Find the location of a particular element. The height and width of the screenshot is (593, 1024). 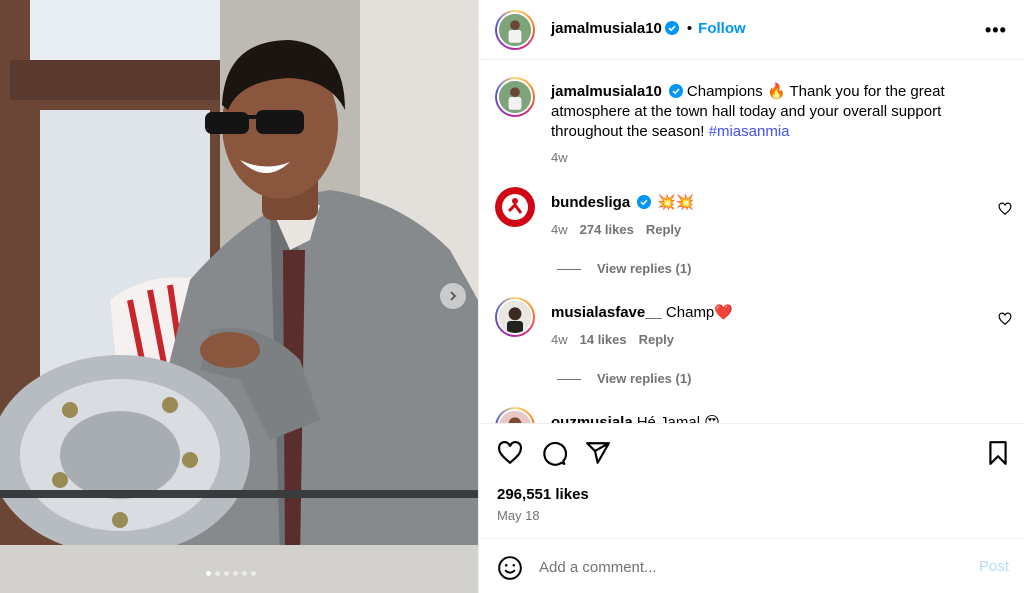

post-header: jamalmusiala10 • Follow ••• is located at coordinates (751, 30).